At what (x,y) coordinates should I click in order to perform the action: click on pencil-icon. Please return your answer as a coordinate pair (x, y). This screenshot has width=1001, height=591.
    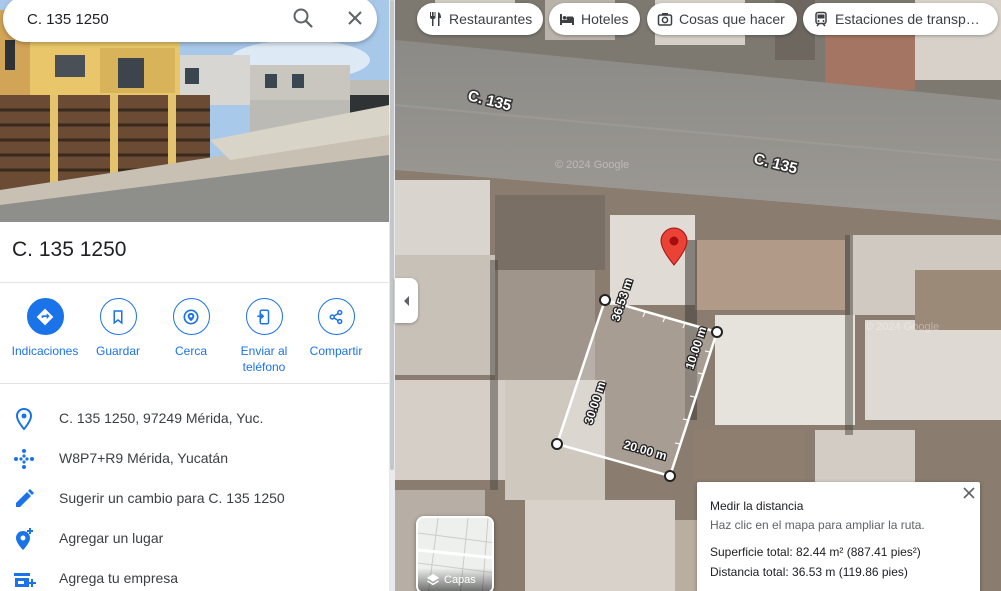
    Looking at the image, I should click on (25, 498).